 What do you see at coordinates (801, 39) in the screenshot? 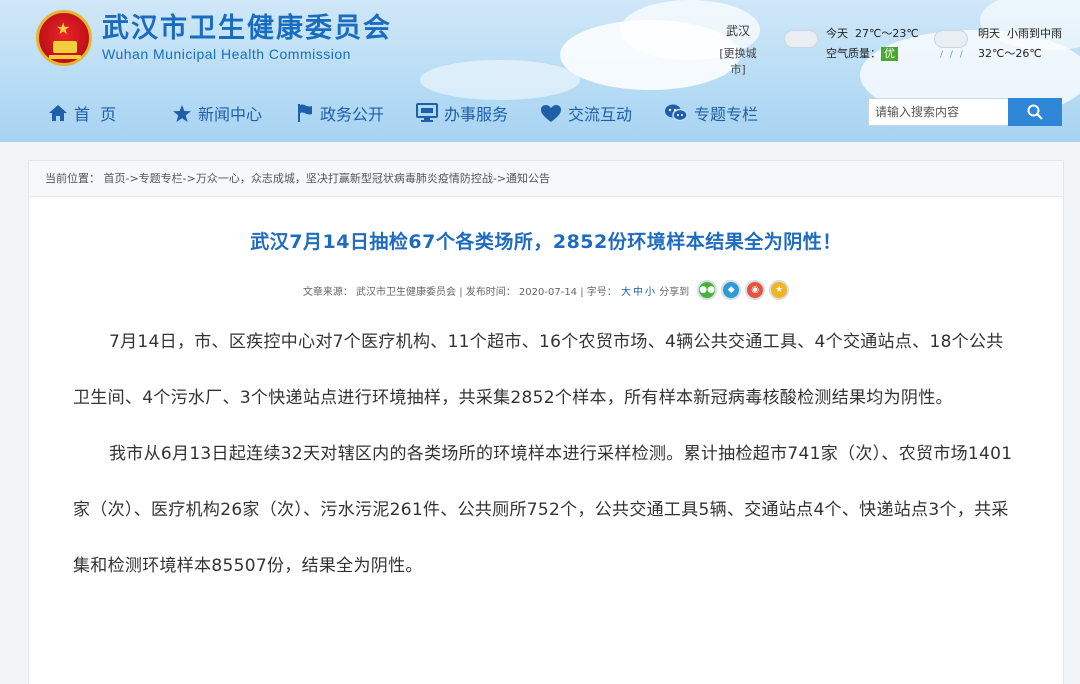
I see `cloudy-weather-icon` at bounding box center [801, 39].